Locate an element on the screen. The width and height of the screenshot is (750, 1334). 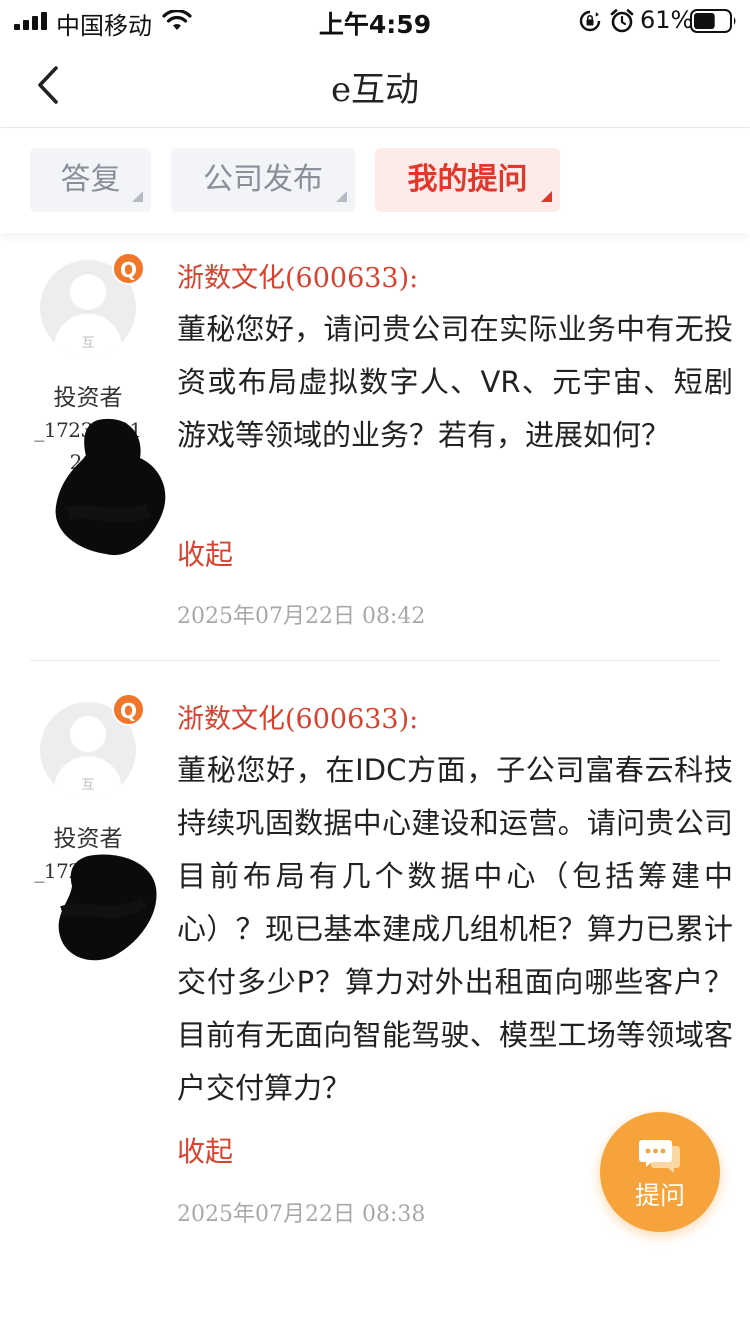
ask-question-button: 提问 is located at coordinates (660, 1172).